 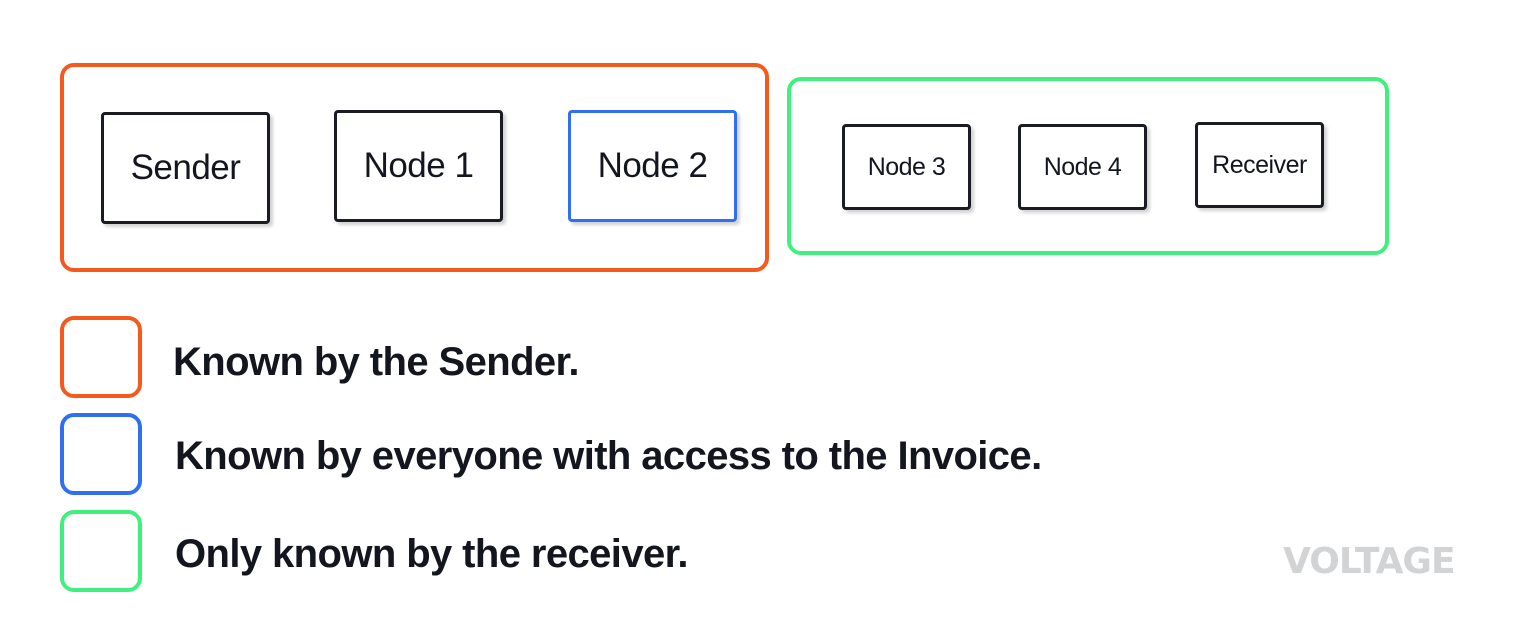 What do you see at coordinates (101, 551) in the screenshot?
I see `legend-swatch-green` at bounding box center [101, 551].